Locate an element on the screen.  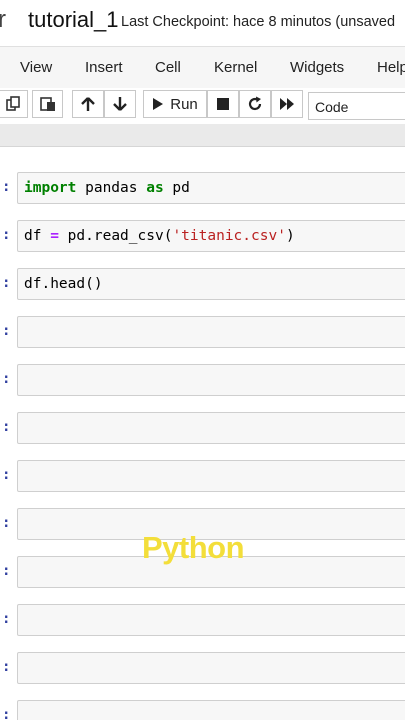
cell-code: df.head() is located at coordinates (63, 284).